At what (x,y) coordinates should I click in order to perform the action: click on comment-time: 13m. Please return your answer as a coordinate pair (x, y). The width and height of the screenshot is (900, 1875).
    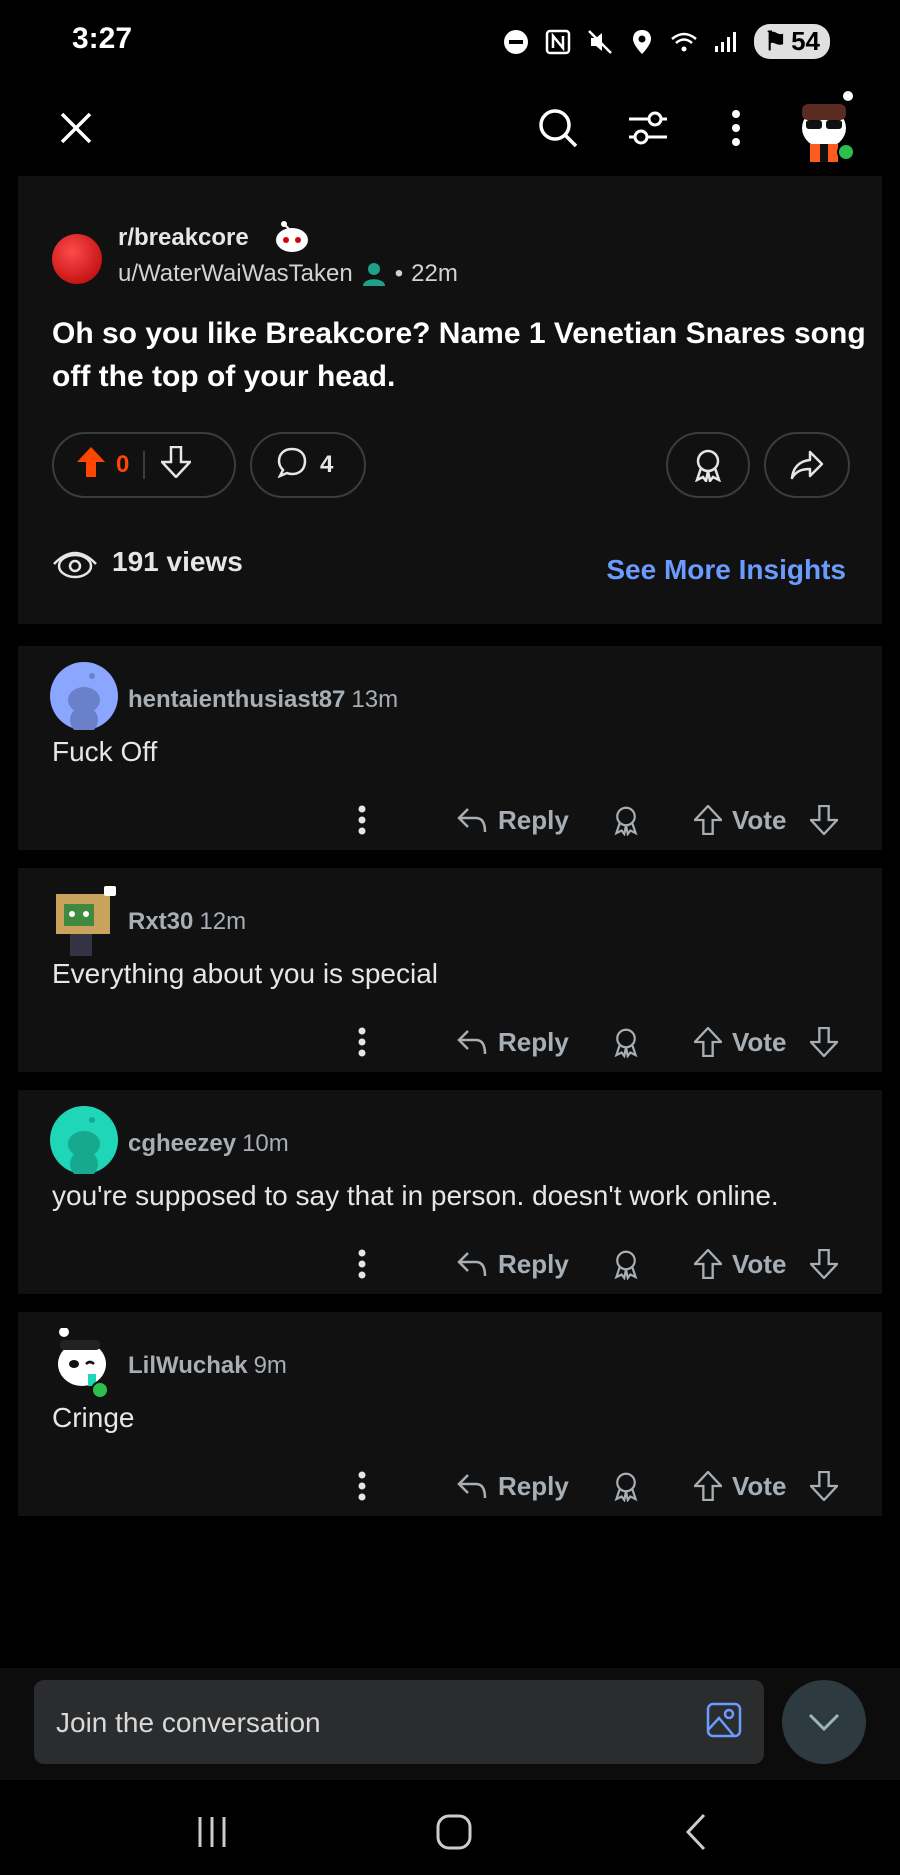
    Looking at the image, I should click on (375, 699).